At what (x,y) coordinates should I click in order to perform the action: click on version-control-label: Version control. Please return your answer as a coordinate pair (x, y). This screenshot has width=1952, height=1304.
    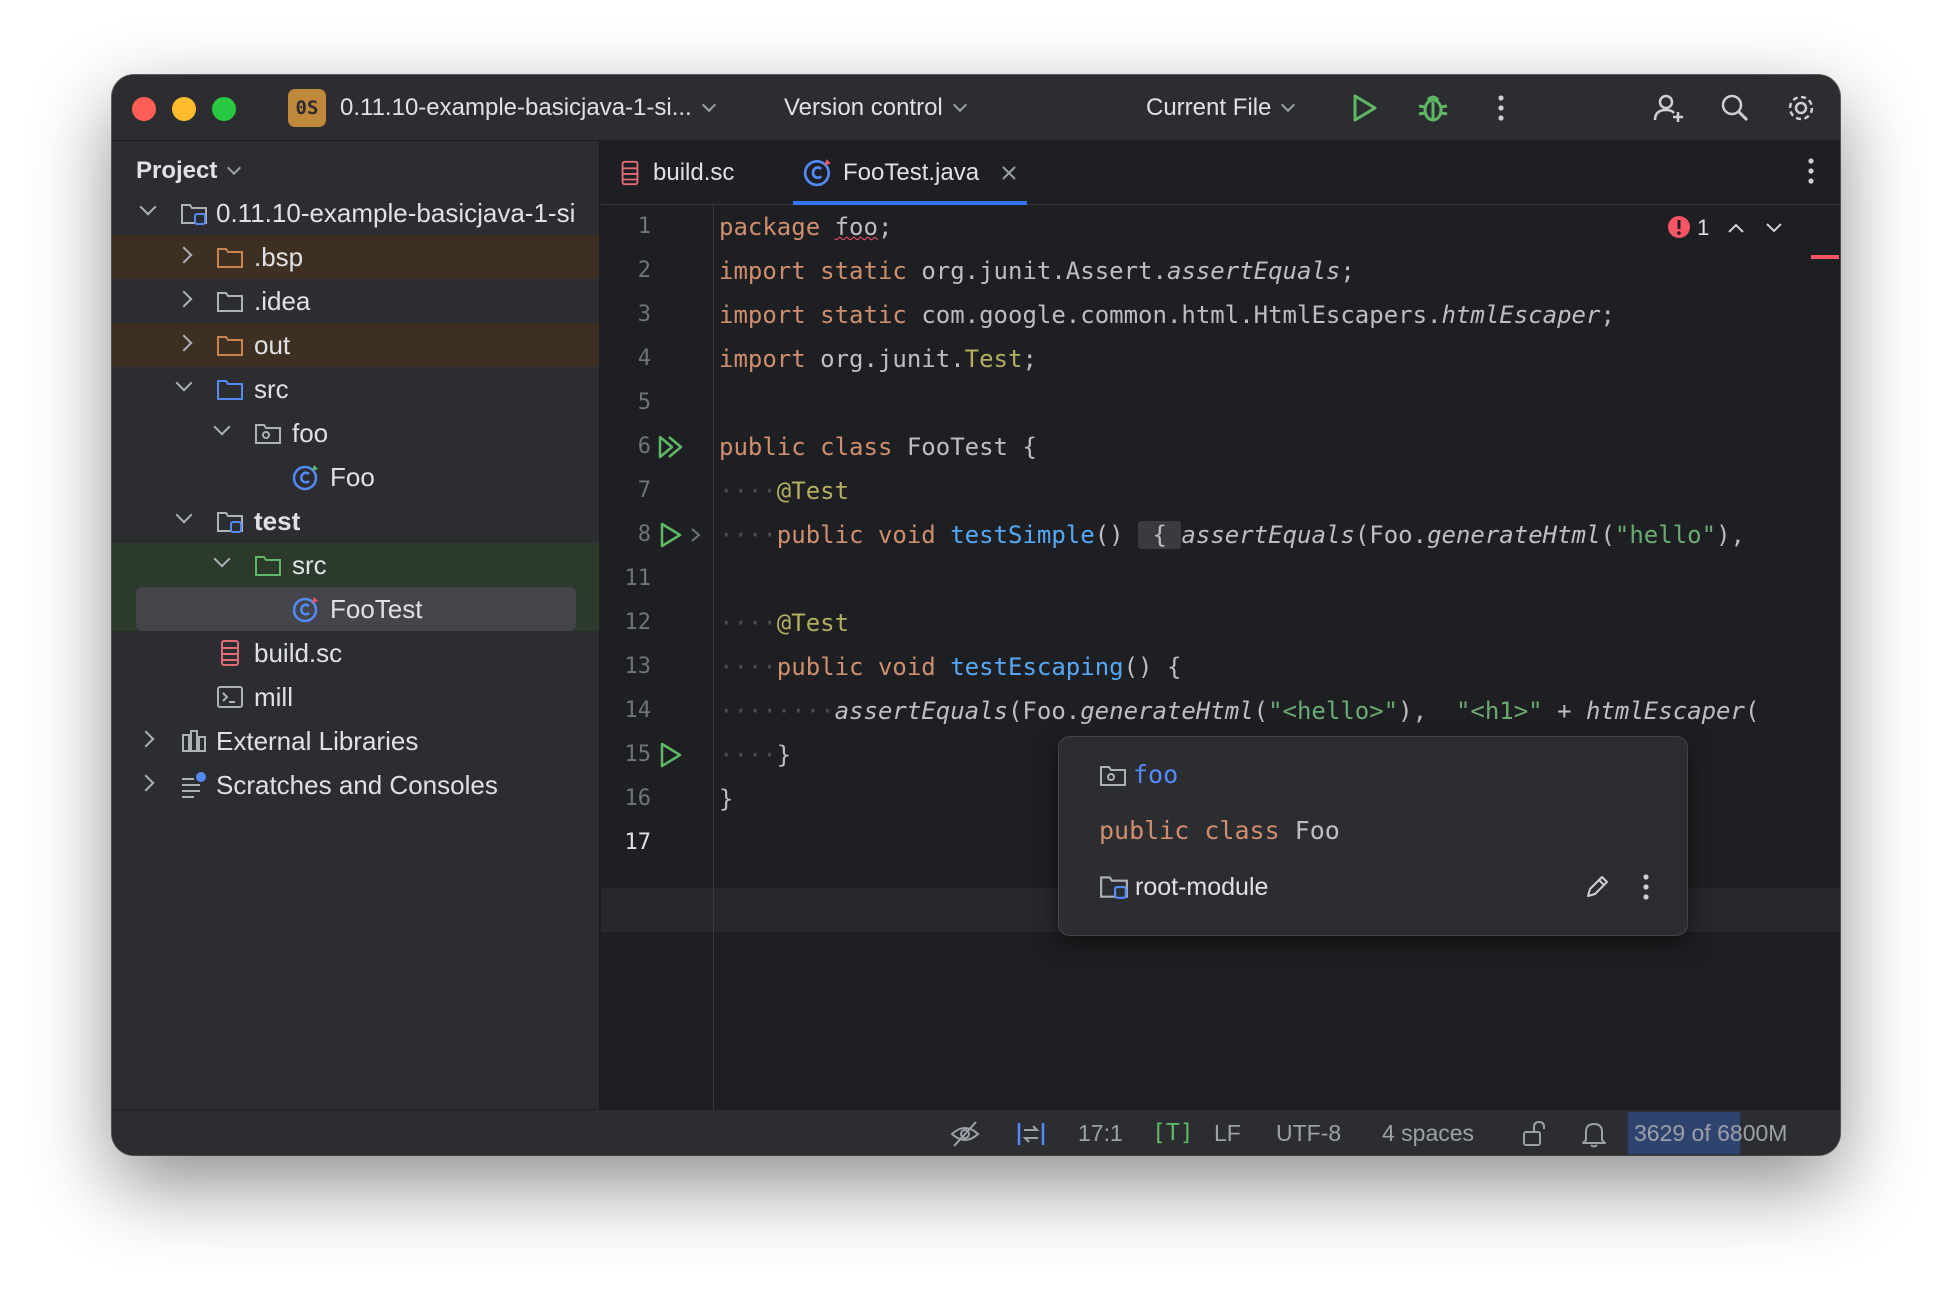
    Looking at the image, I should click on (863, 107).